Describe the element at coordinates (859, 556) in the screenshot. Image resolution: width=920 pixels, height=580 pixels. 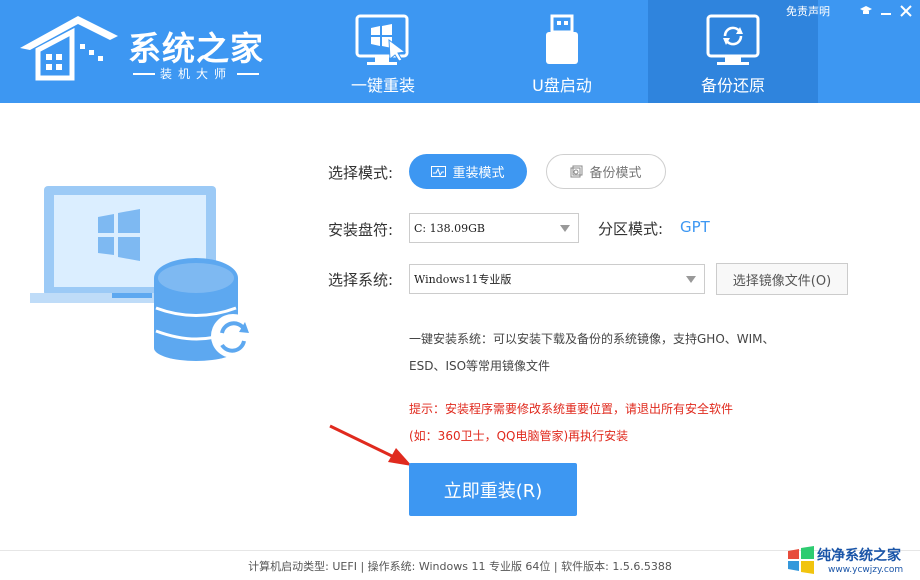
I see `watermark-title: 纯净系统之家` at that location.